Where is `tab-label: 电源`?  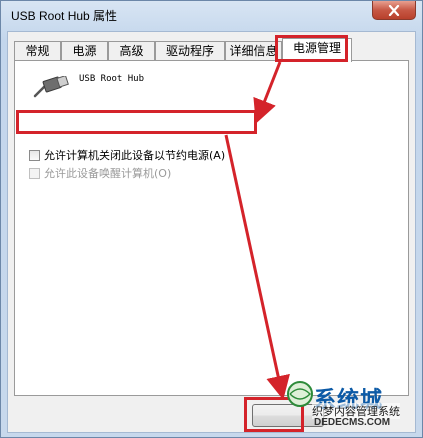 tab-label: 电源 is located at coordinates (84, 51).